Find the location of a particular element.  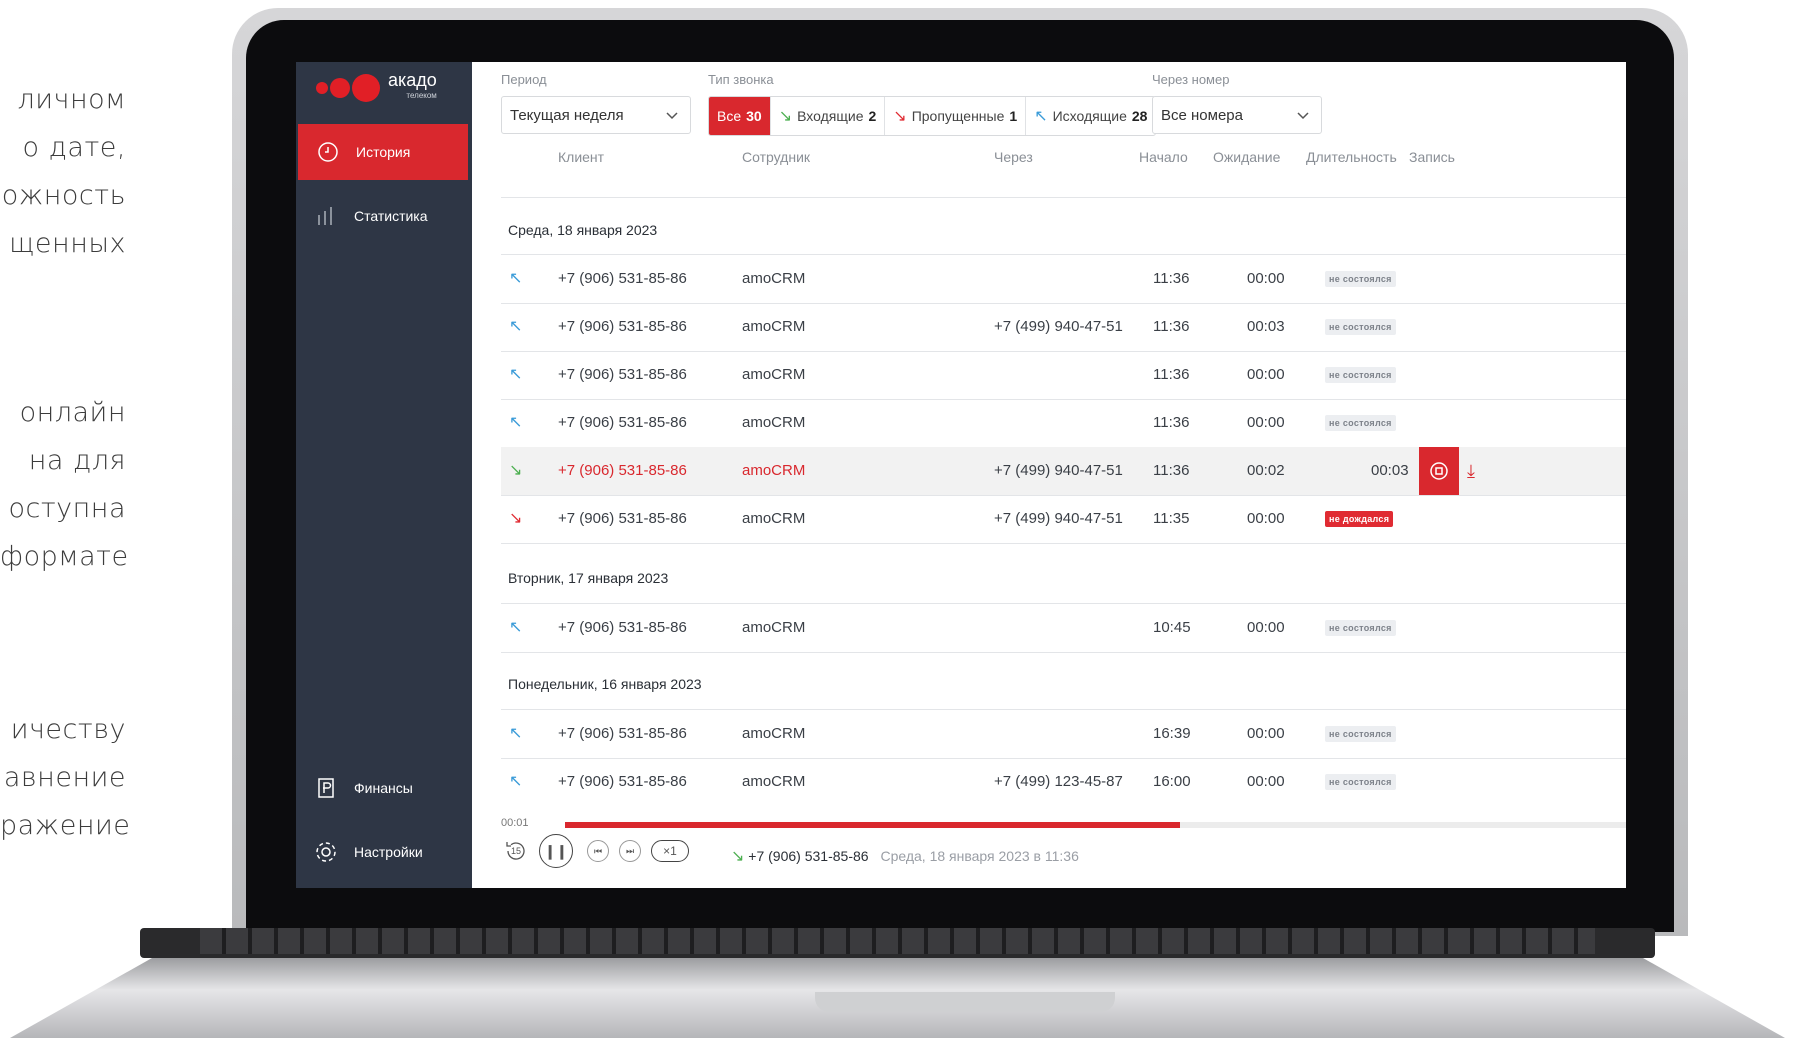

bar-chart-icon is located at coordinates (326, 216).